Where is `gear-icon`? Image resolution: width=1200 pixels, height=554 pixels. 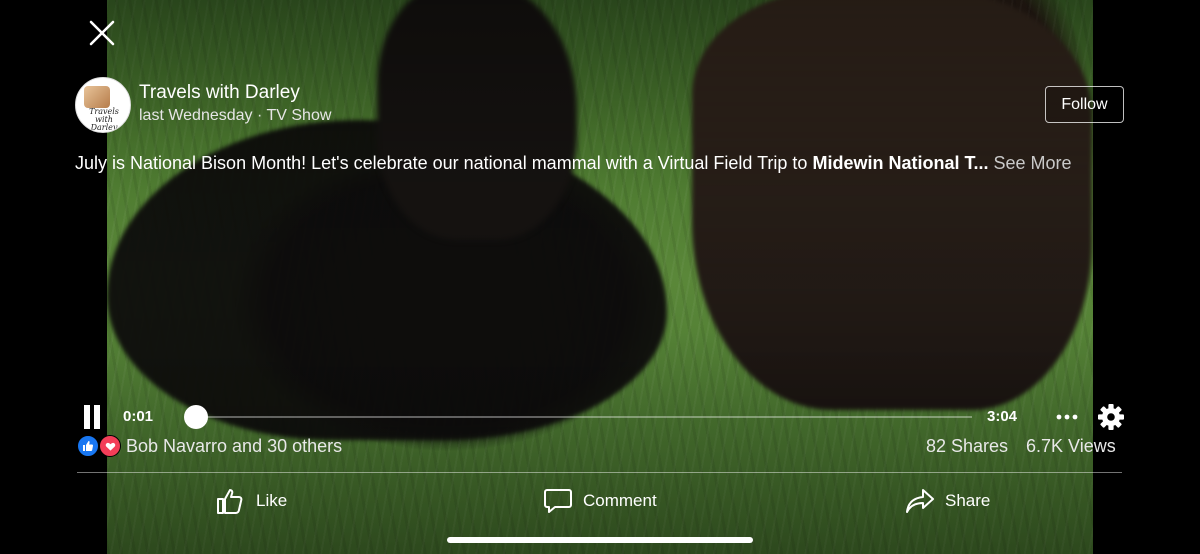
gear-icon is located at coordinates (1111, 417).